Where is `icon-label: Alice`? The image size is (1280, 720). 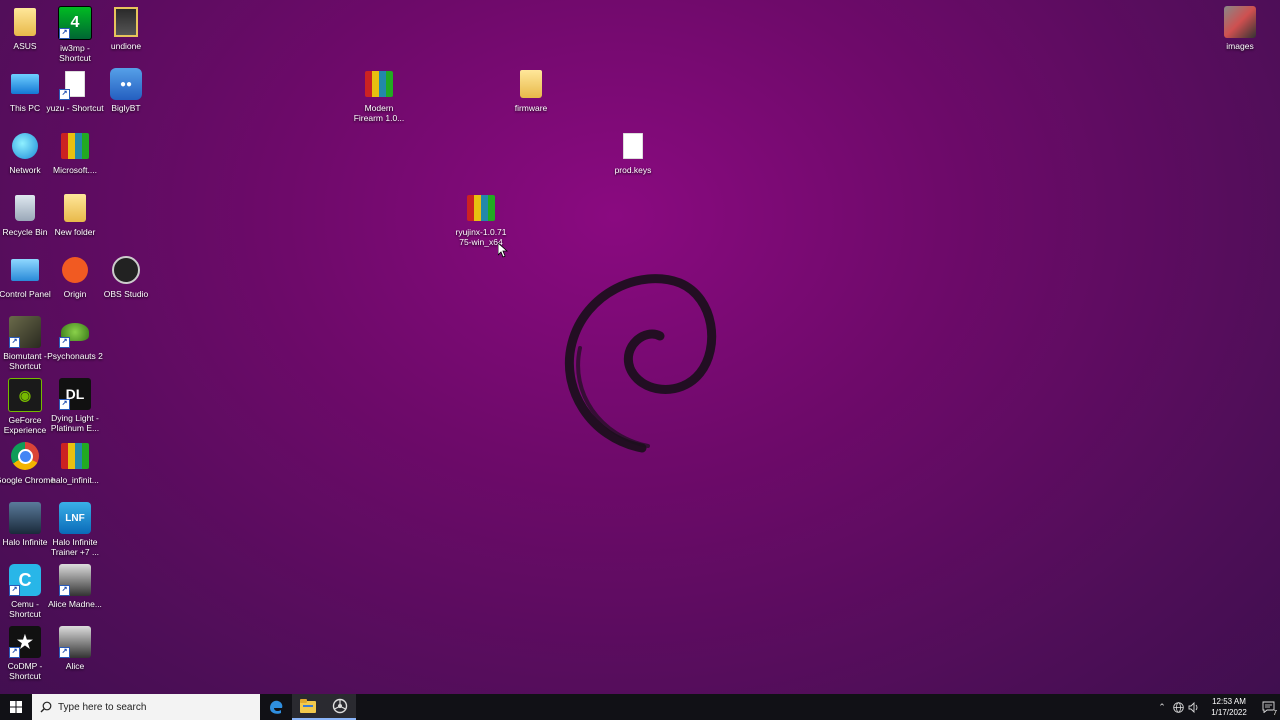
icon-label: Alice is located at coordinates (75, 666).